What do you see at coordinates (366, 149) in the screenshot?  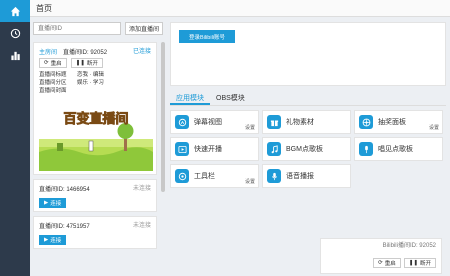 I see `sing-icon` at bounding box center [366, 149].